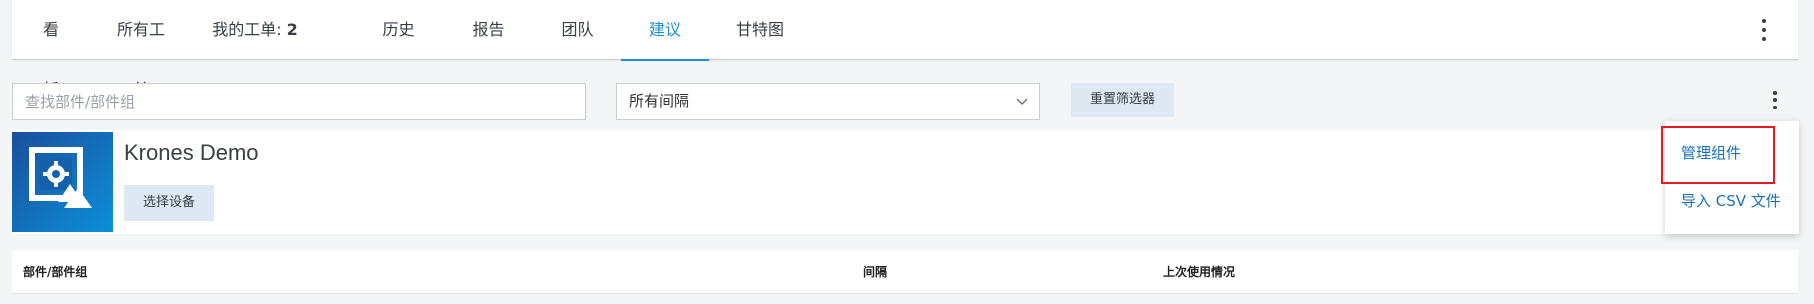  What do you see at coordinates (659, 101) in the screenshot?
I see `interval-select-value: 所有间隔` at bounding box center [659, 101].